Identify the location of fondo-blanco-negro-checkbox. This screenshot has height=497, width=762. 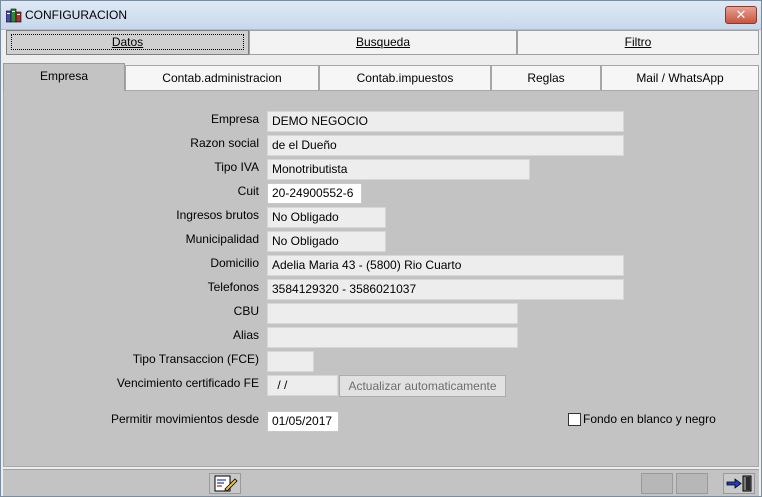
(574, 419).